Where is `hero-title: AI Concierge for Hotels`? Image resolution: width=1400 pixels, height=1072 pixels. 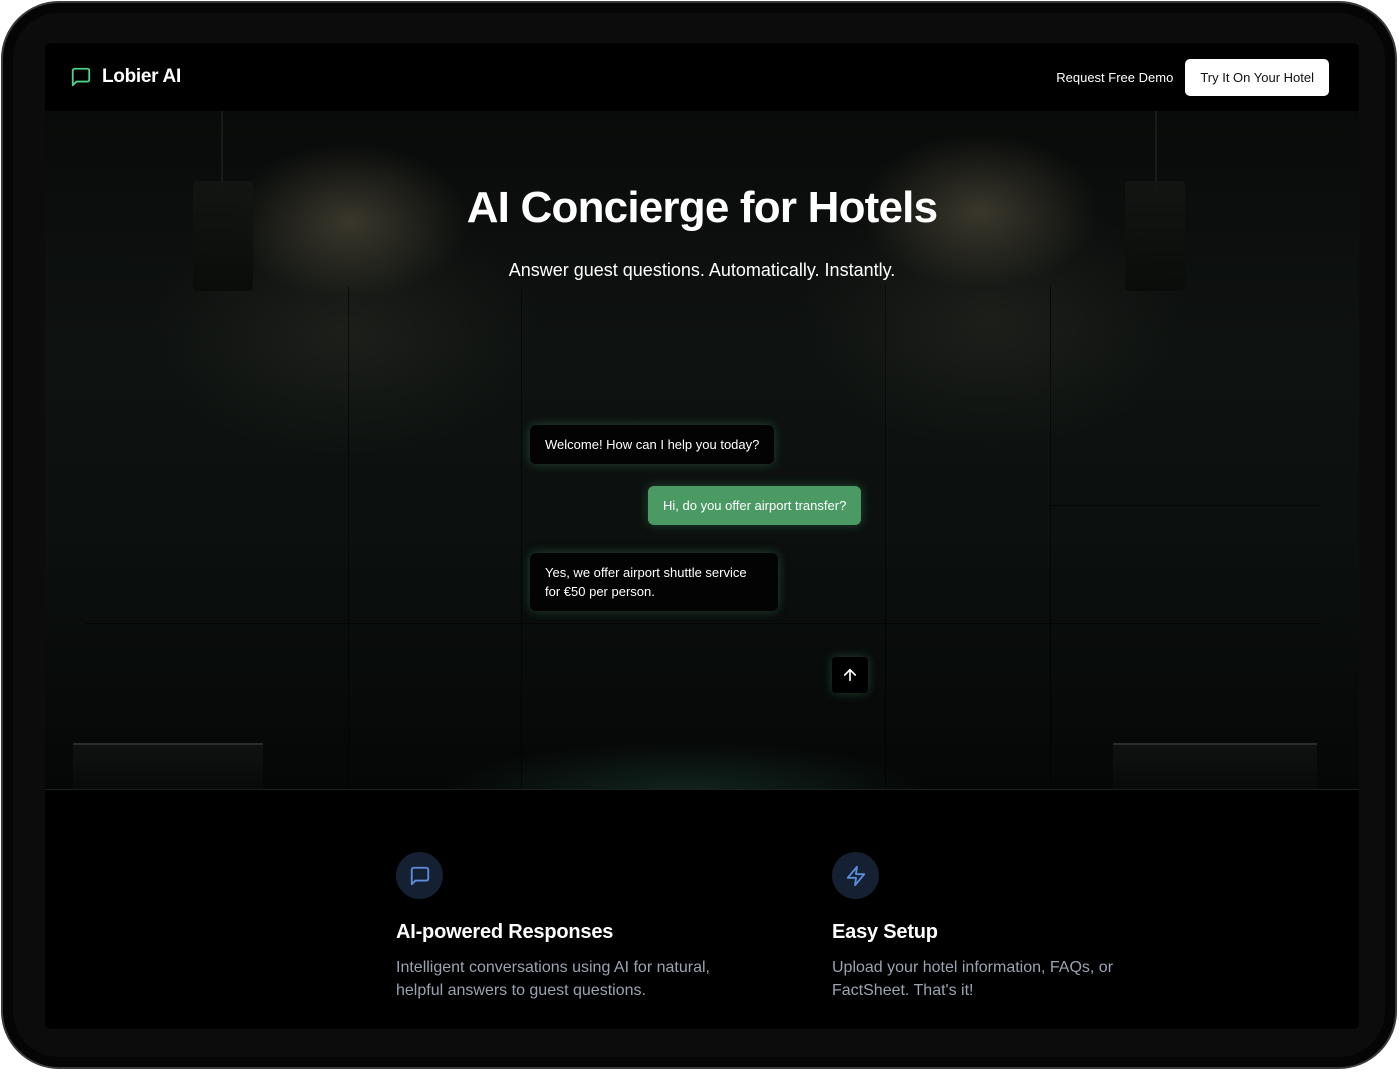 hero-title: AI Concierge for Hotels is located at coordinates (702, 207).